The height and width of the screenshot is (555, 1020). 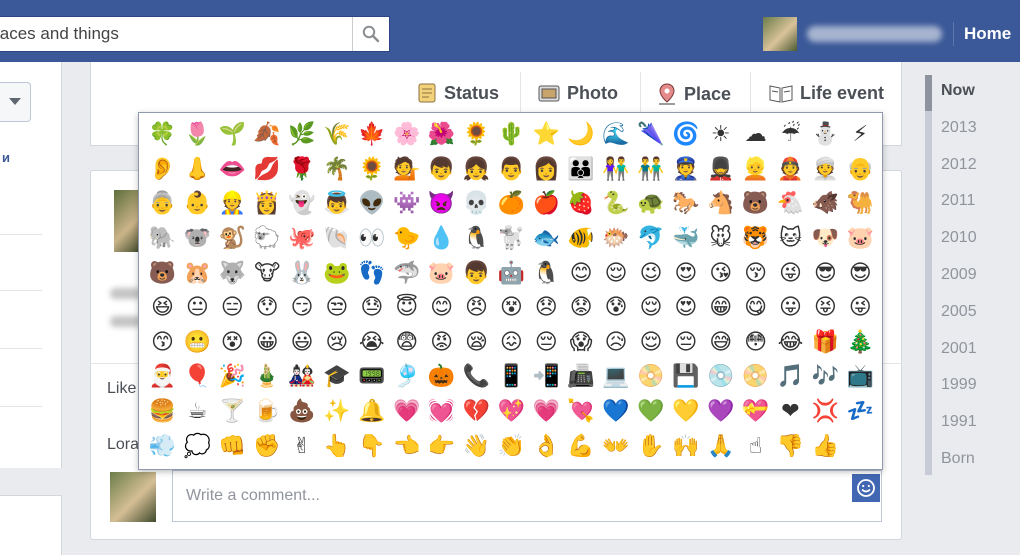 What do you see at coordinates (959, 422) in the screenshot?
I see `timeline-item: 1991` at bounding box center [959, 422].